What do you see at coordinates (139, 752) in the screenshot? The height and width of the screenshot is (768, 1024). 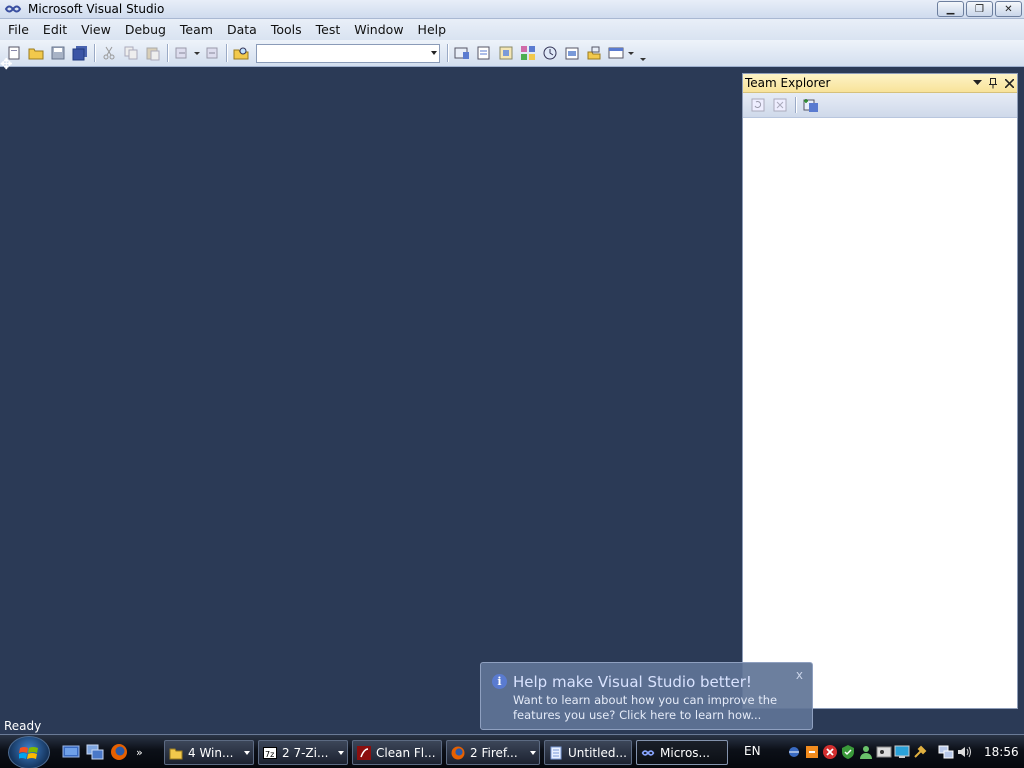 I see `quick-launch-more: »` at bounding box center [139, 752].